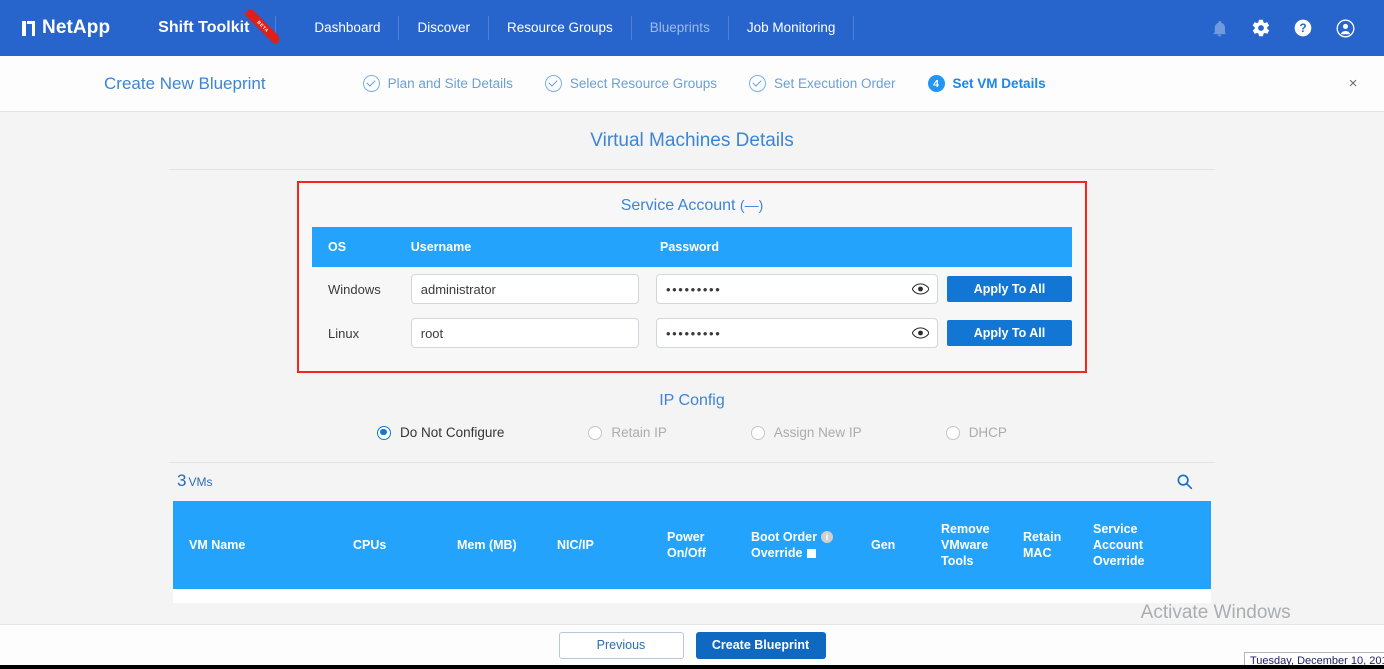 This screenshot has height=669, width=1384. What do you see at coordinates (1058, 545) in the screenshot?
I see `column-header-retain-mac: Retain MAC` at bounding box center [1058, 545].